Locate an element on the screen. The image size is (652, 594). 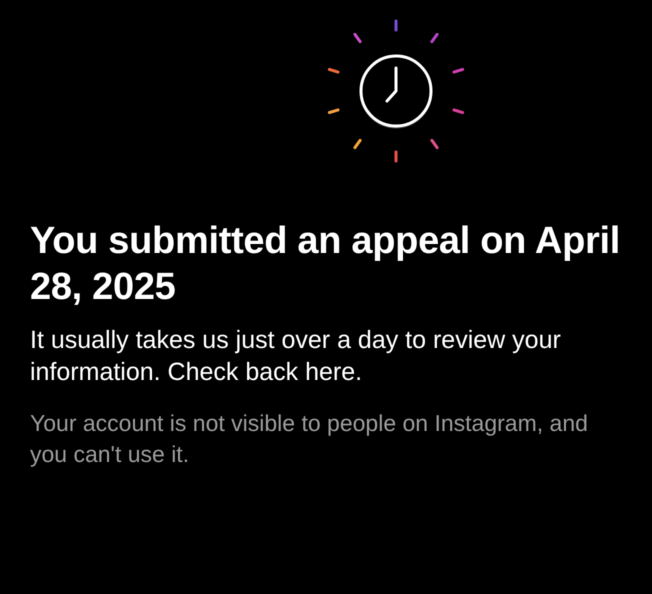
review-message: It usually takes us just over a day to review your information. Check back here. is located at coordinates (296, 356).